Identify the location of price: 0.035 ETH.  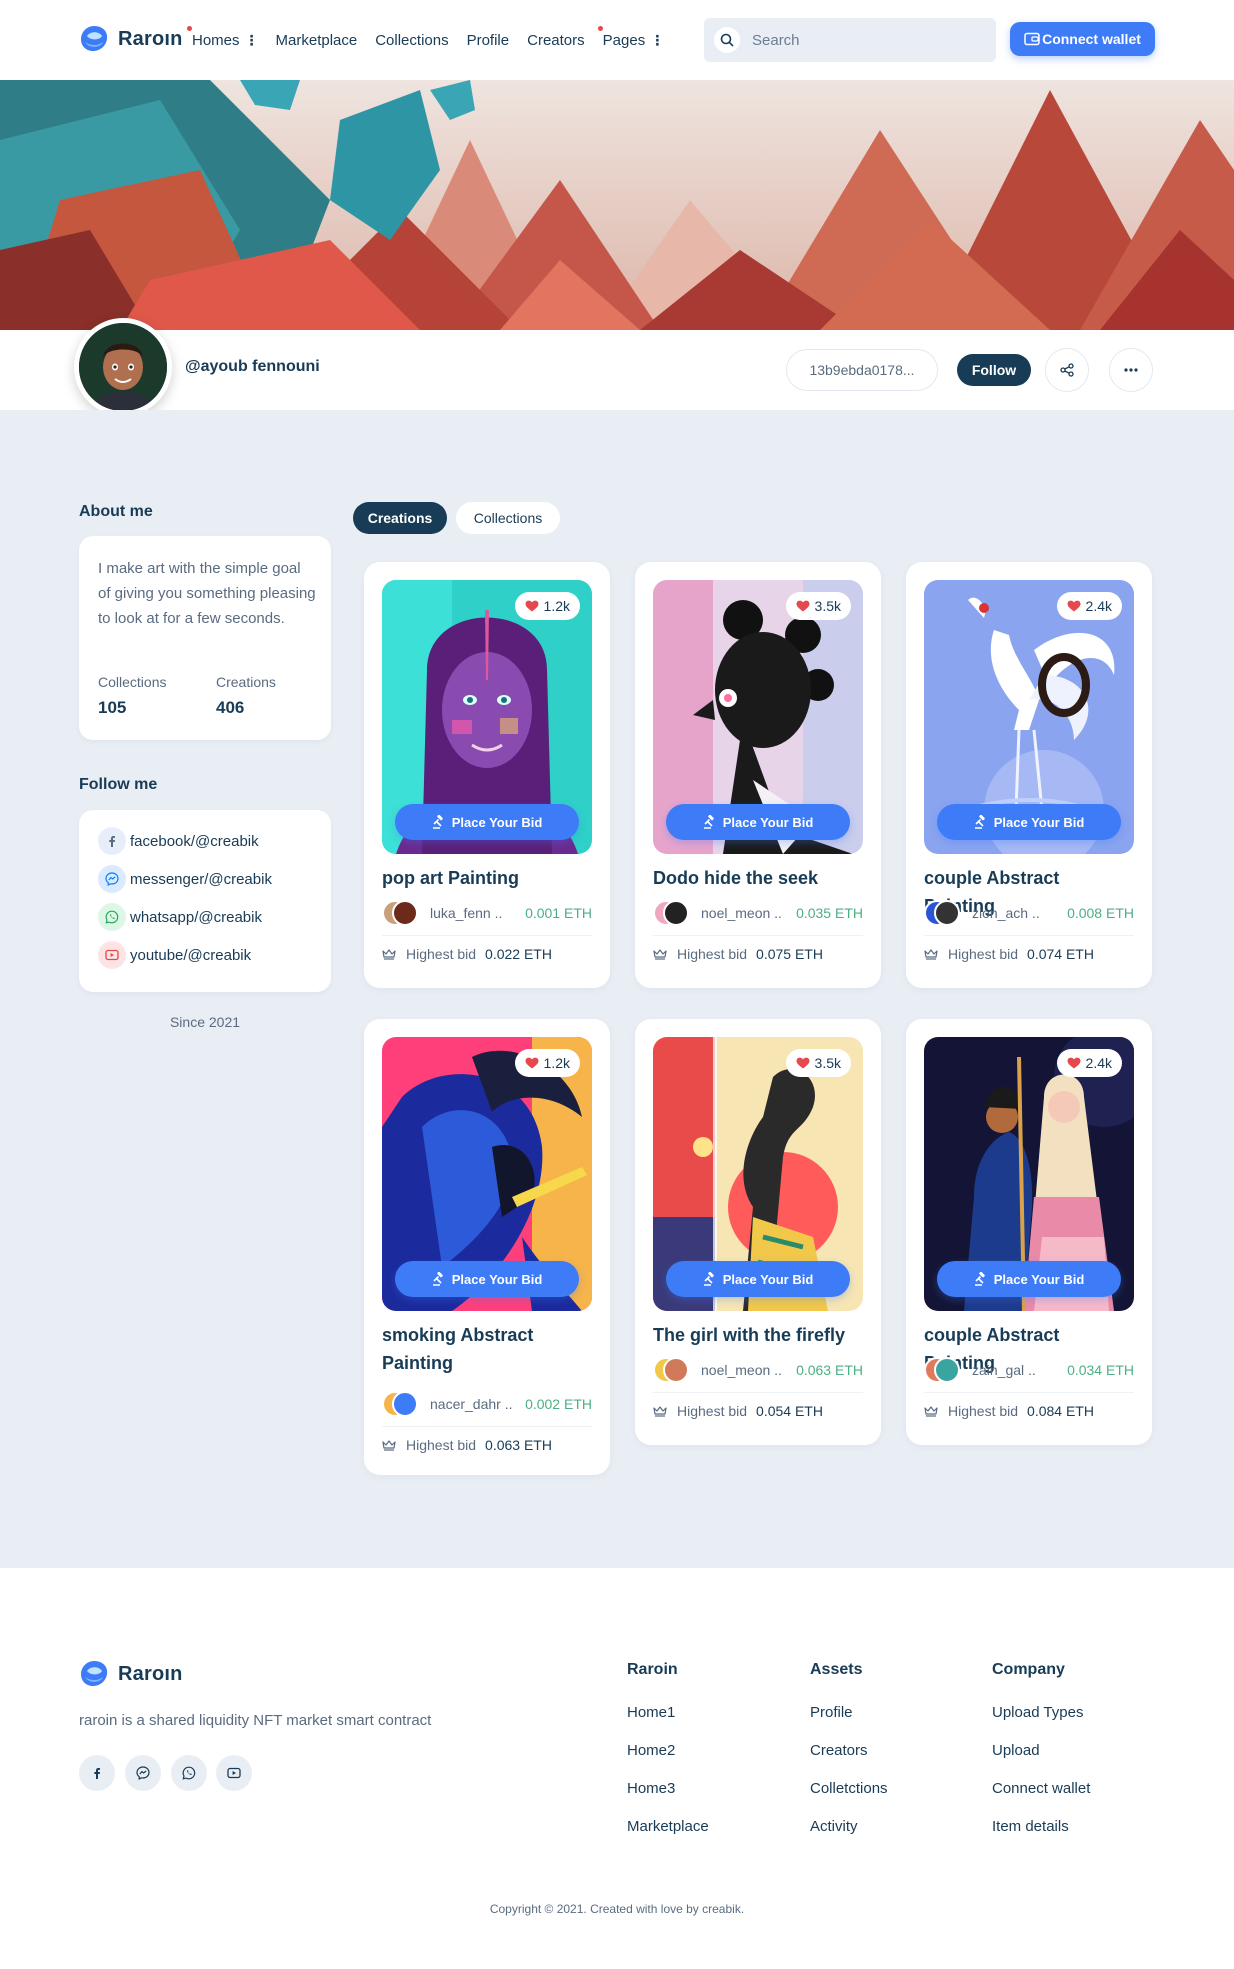
(829, 913).